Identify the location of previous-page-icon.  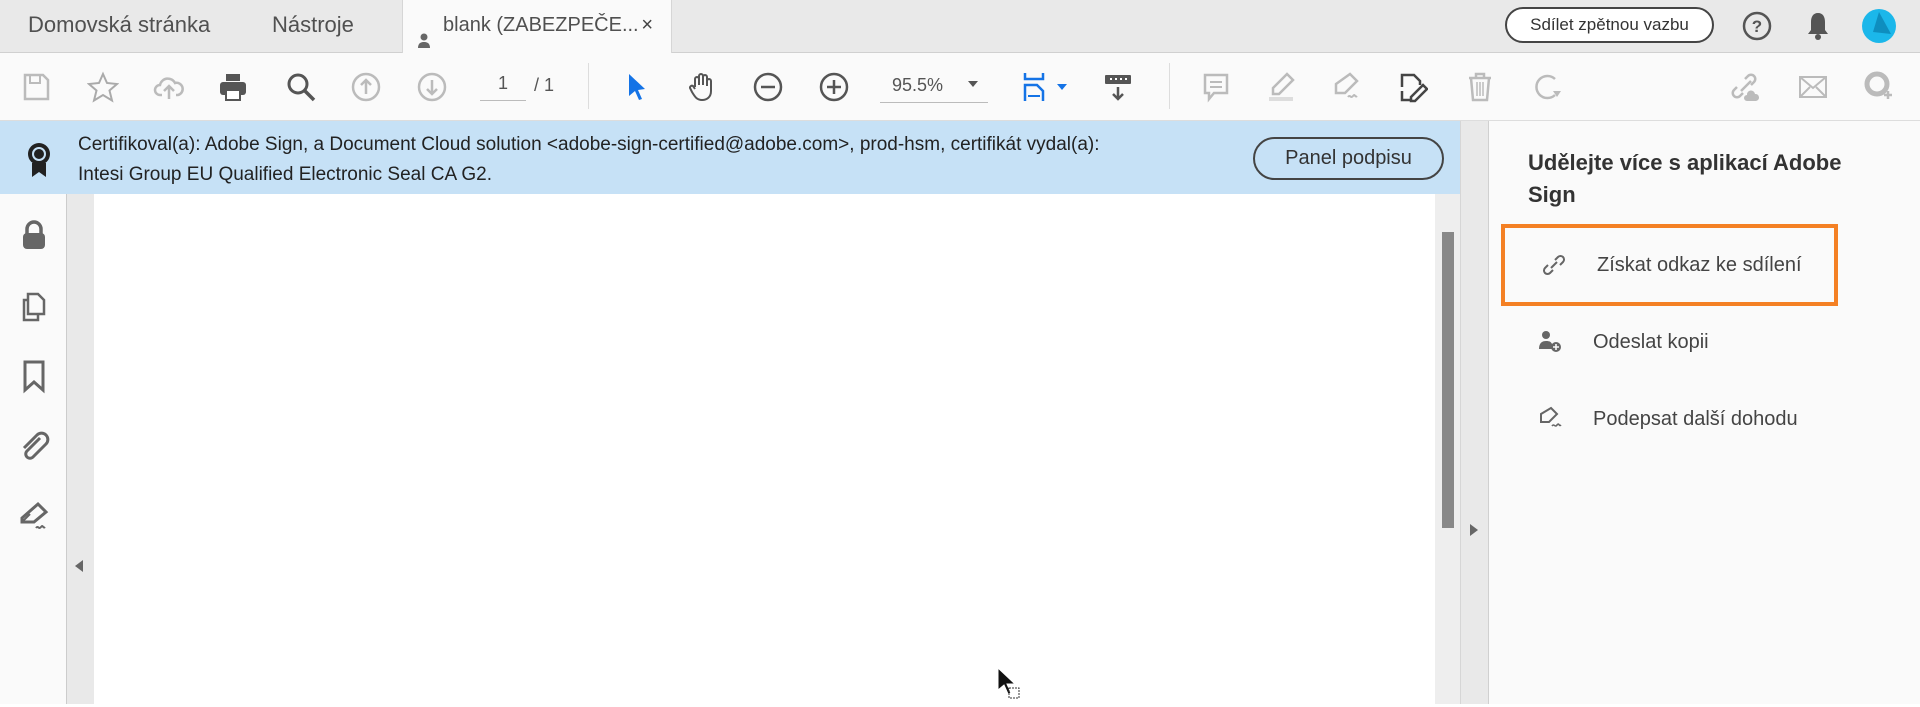
(366, 87).